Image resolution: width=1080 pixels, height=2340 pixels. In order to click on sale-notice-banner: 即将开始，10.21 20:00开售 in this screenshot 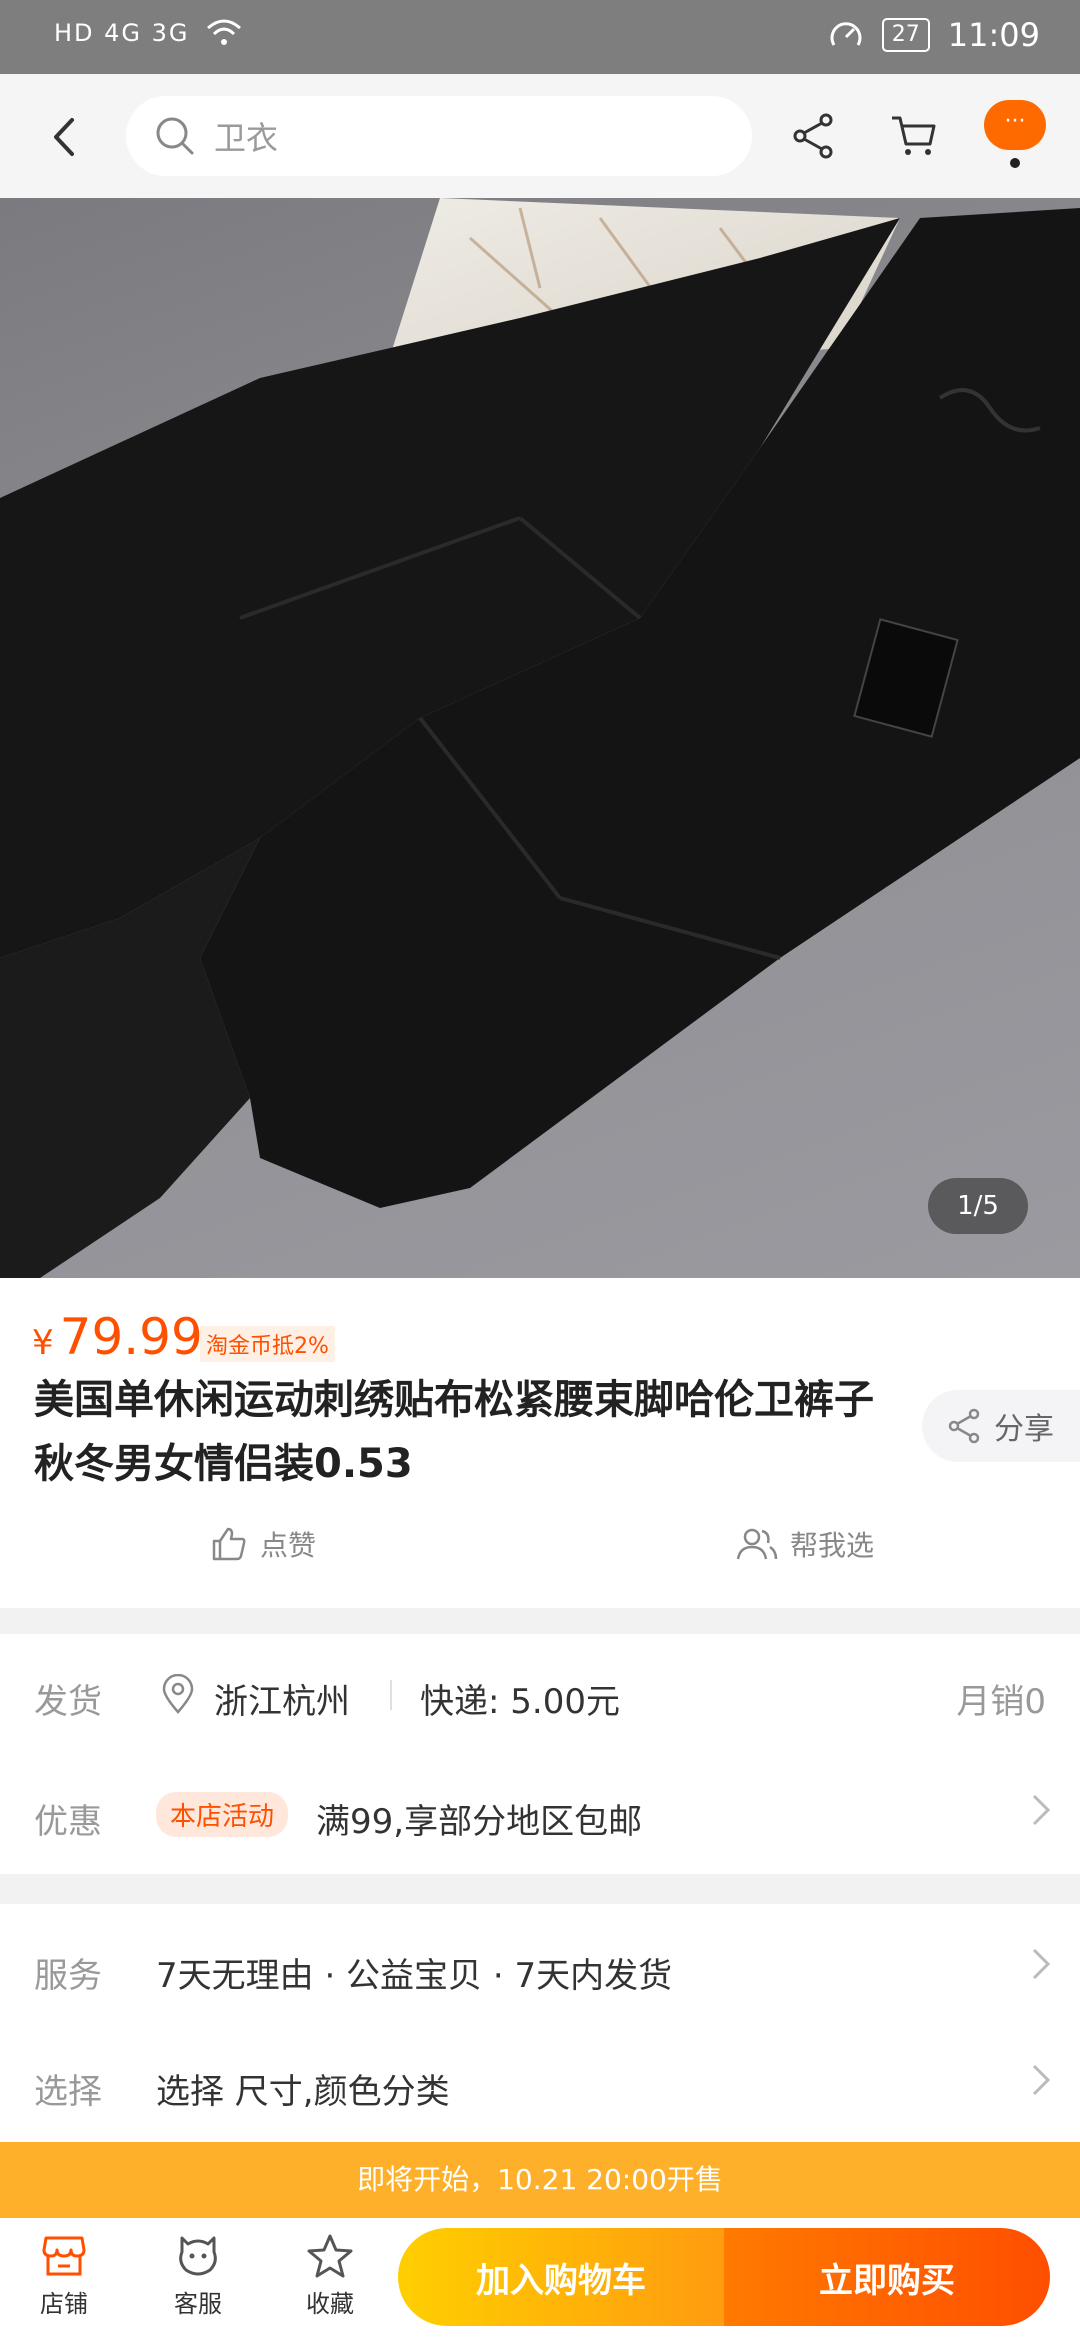, I will do `click(540, 2180)`.